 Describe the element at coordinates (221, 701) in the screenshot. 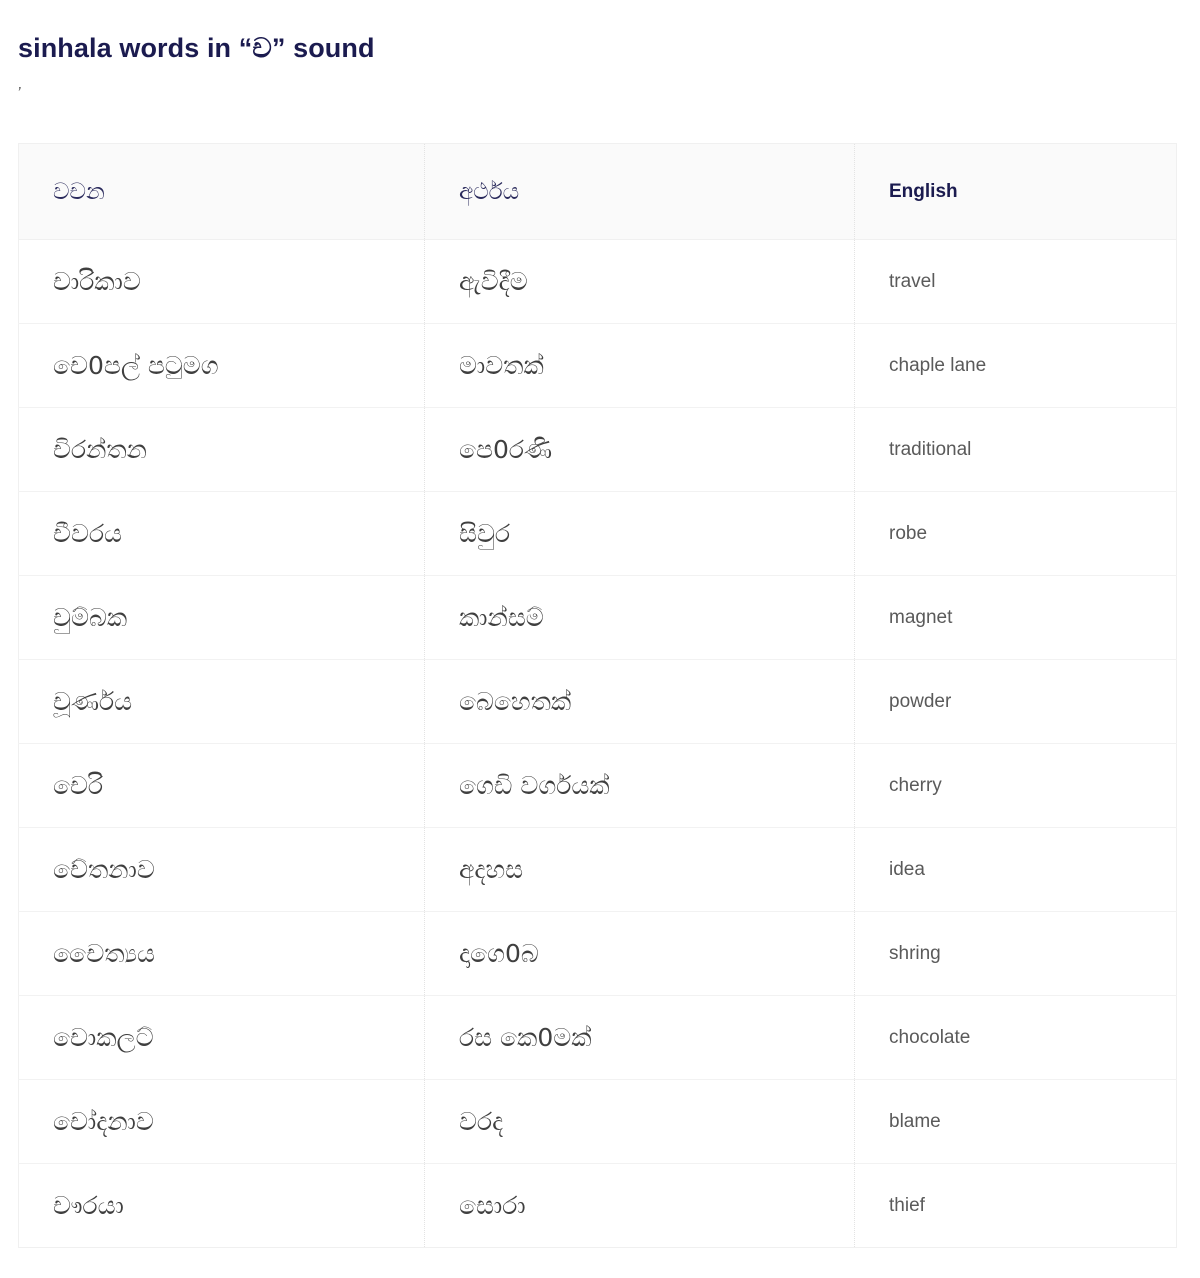

I see `cell-word: චූර්ණය` at that location.